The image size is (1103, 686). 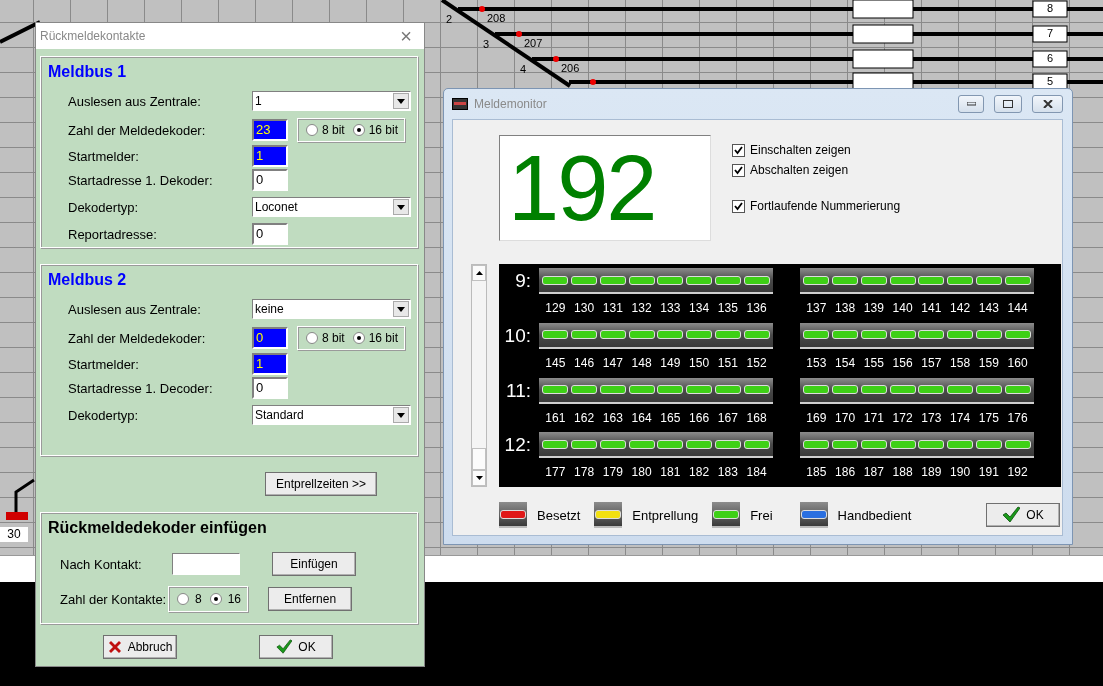 What do you see at coordinates (555, 472) in the screenshot?
I see `contact-number: 177` at bounding box center [555, 472].